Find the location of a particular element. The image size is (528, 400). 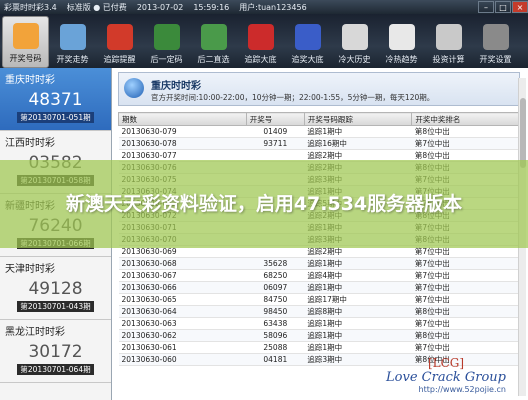

toolbar-button: 投资计算 is located at coordinates (448, 42).